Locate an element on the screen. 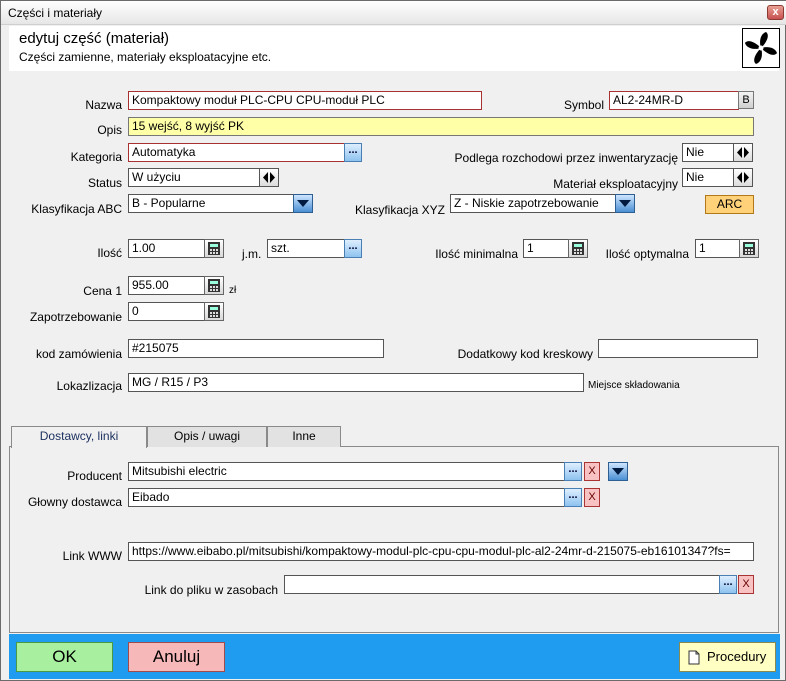 Image resolution: width=786 pixels, height=681 pixels. jm-input: szt. is located at coordinates (306, 248).